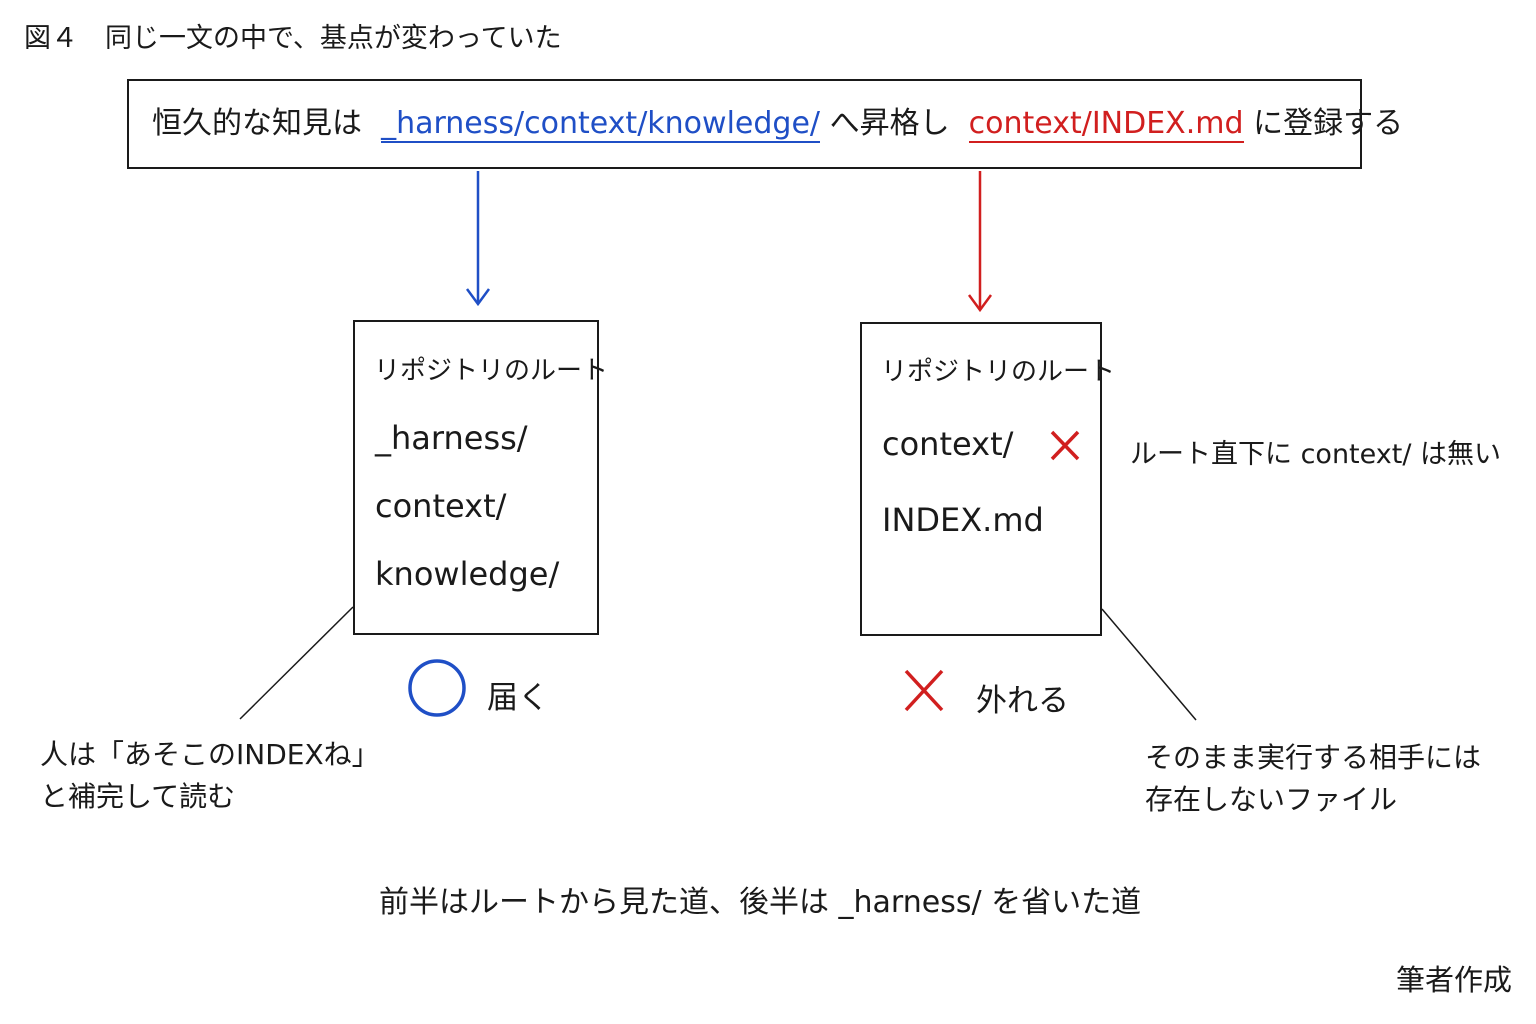 This screenshot has height=1024, width=1536. Describe the element at coordinates (437, 688) in the screenshot. I see `ok-circle-icon` at that location.